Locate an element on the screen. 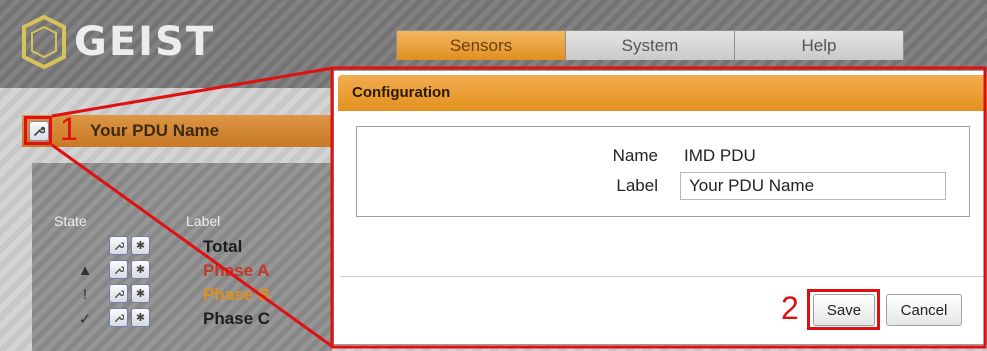  step-number-2: 2 is located at coordinates (790, 308).